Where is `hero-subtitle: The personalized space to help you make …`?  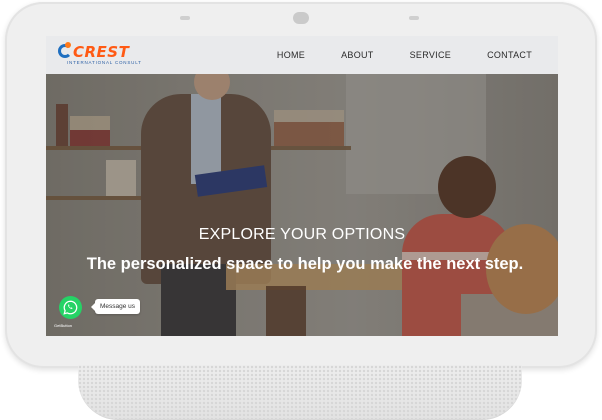
hero-subtitle: The personalized space to help you make … is located at coordinates (305, 264).